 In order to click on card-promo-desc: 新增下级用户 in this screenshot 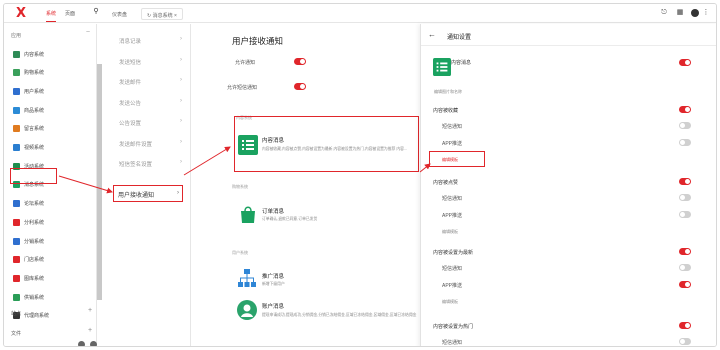, I will do `click(273, 284)`.